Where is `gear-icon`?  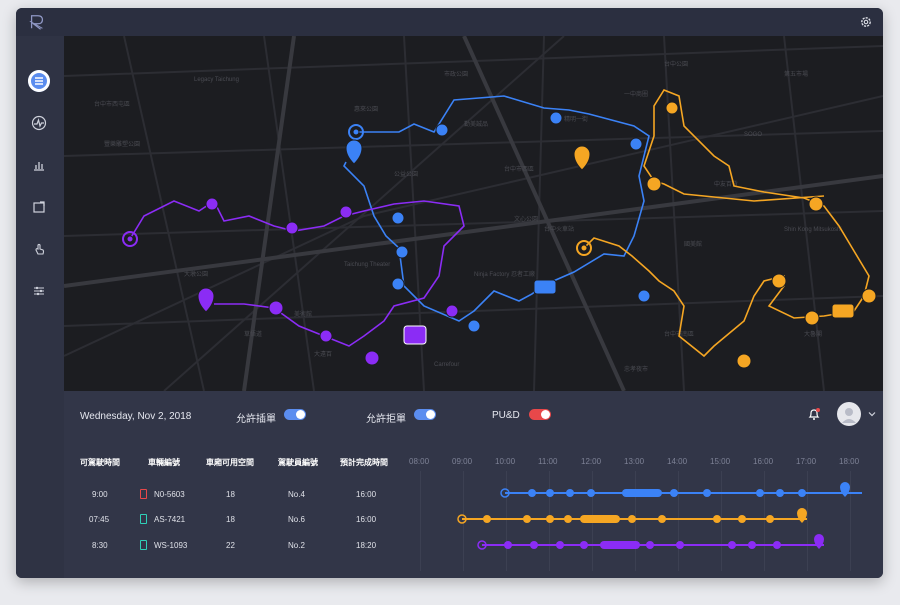 gear-icon is located at coordinates (866, 22).